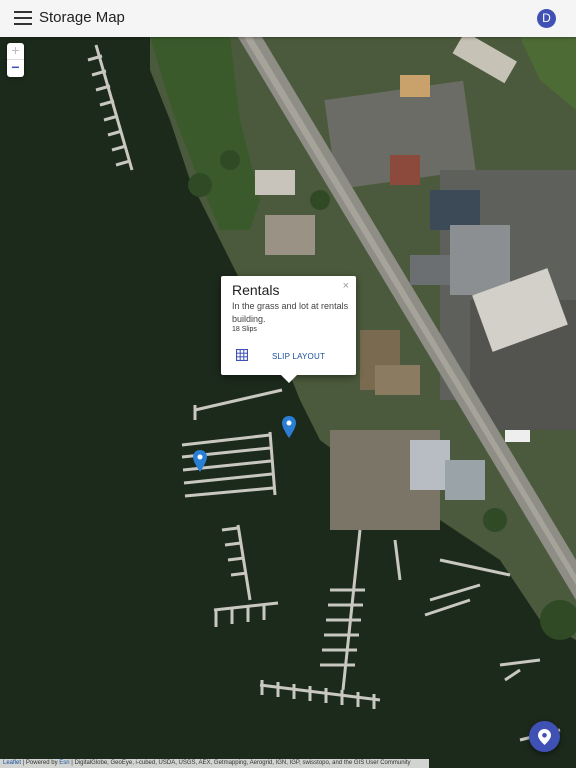  What do you see at coordinates (23, 18) in the screenshot?
I see `menu-icon` at bounding box center [23, 18].